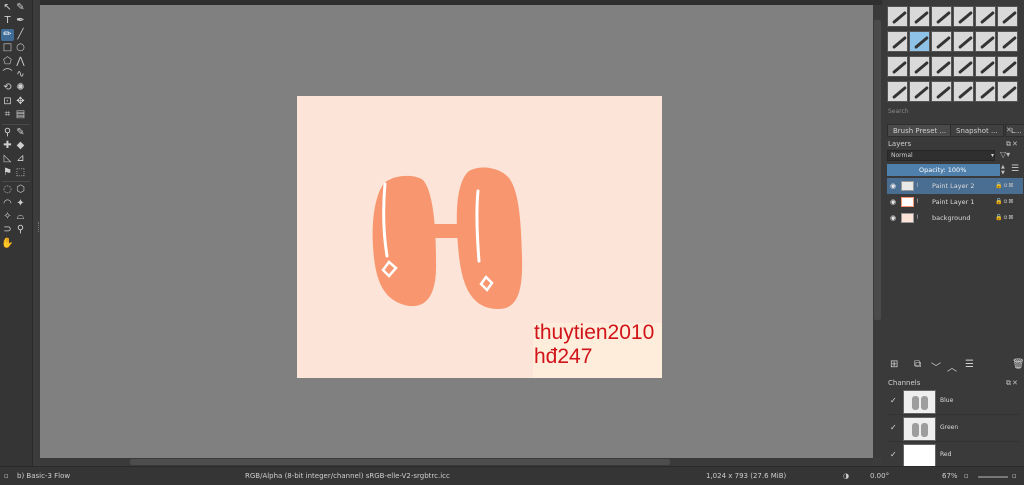 The image size is (1024, 485). I want to click on vertical-scrollbar-thumb, so click(877, 170).